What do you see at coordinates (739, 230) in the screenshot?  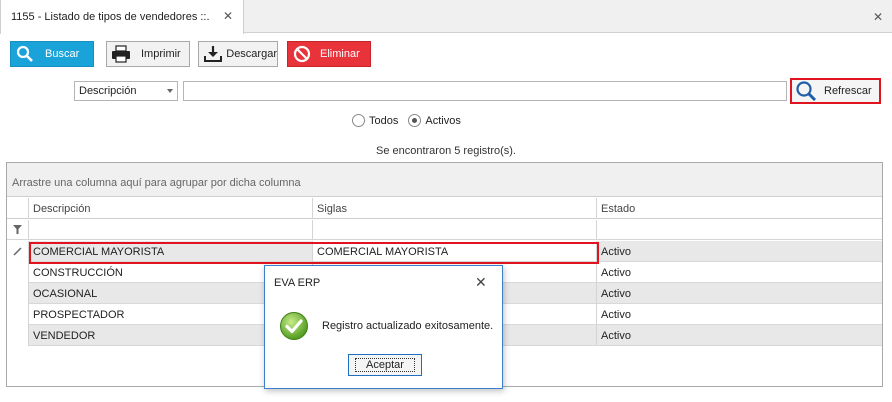 I see `filter-cell-estado` at bounding box center [739, 230].